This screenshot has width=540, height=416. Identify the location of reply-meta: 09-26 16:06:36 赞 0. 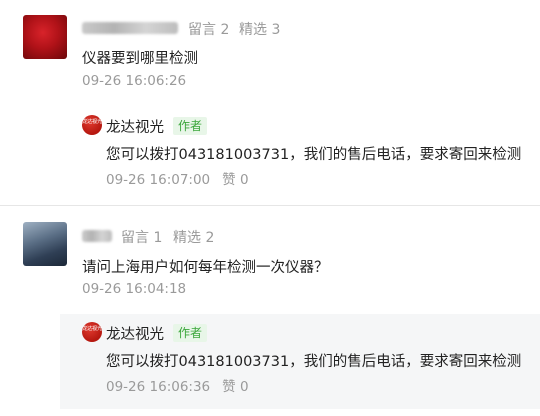
(177, 385).